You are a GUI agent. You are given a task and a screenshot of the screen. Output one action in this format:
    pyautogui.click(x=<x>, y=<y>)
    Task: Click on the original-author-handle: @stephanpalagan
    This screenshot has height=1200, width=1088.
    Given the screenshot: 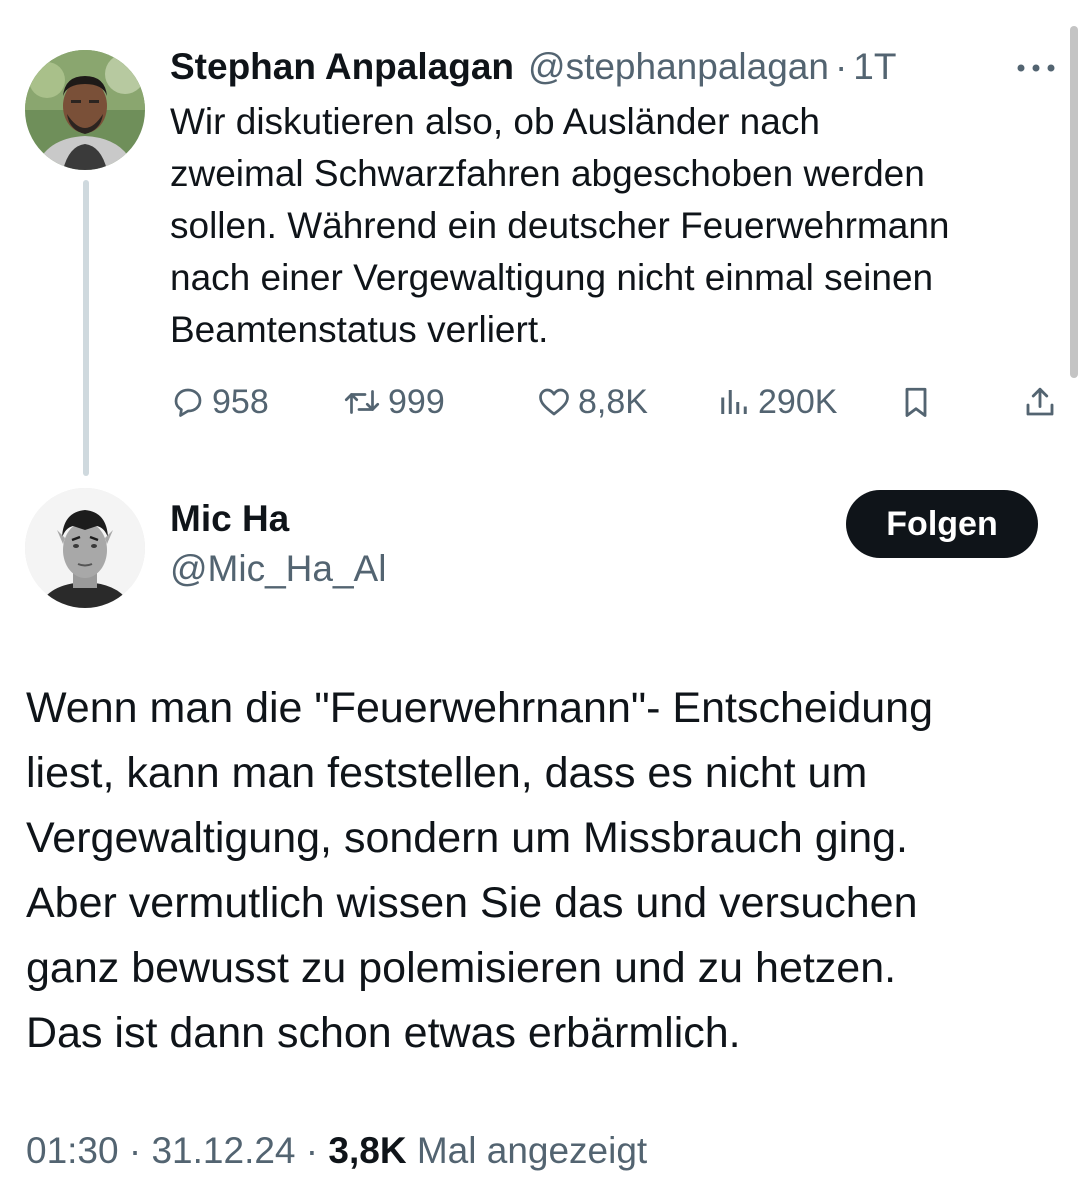 What is the action you would take?
    pyautogui.click(x=678, y=67)
    